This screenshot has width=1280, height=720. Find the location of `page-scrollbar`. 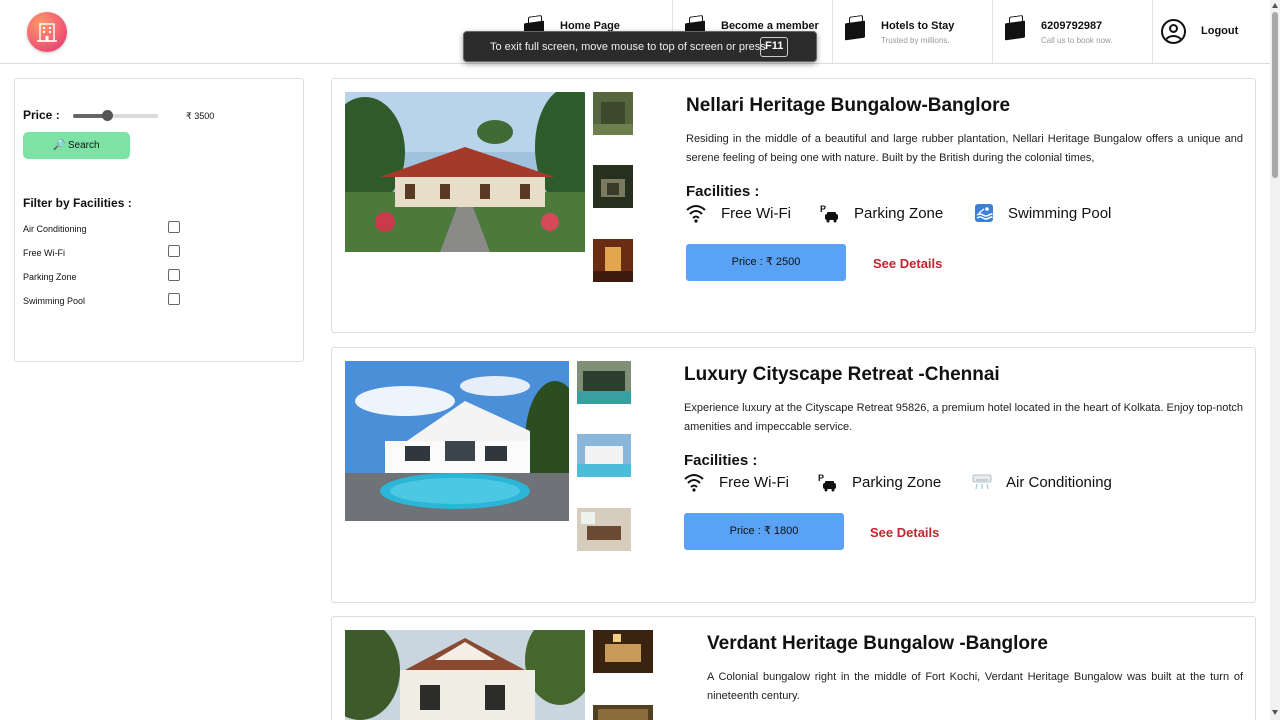

page-scrollbar is located at coordinates (1275, 360).